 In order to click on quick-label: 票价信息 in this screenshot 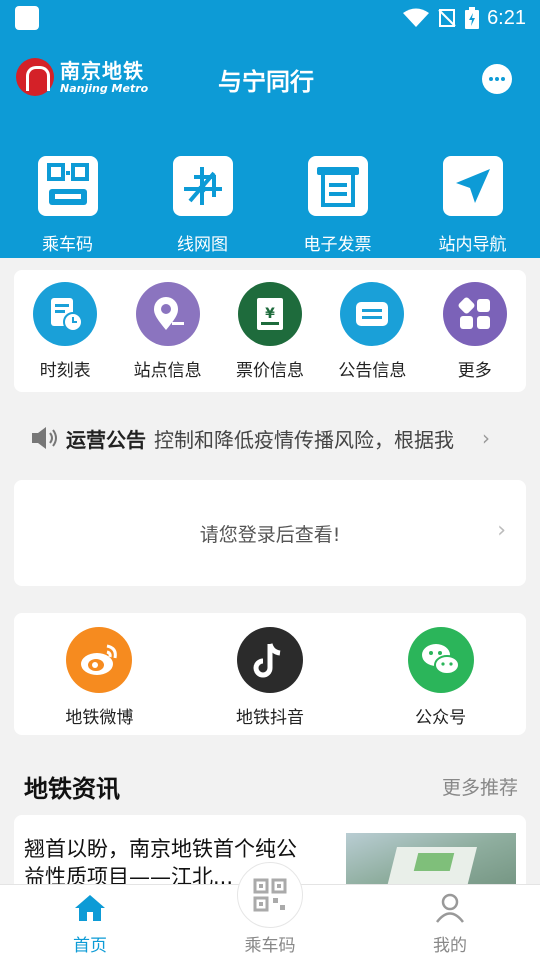, I will do `click(269, 371)`.